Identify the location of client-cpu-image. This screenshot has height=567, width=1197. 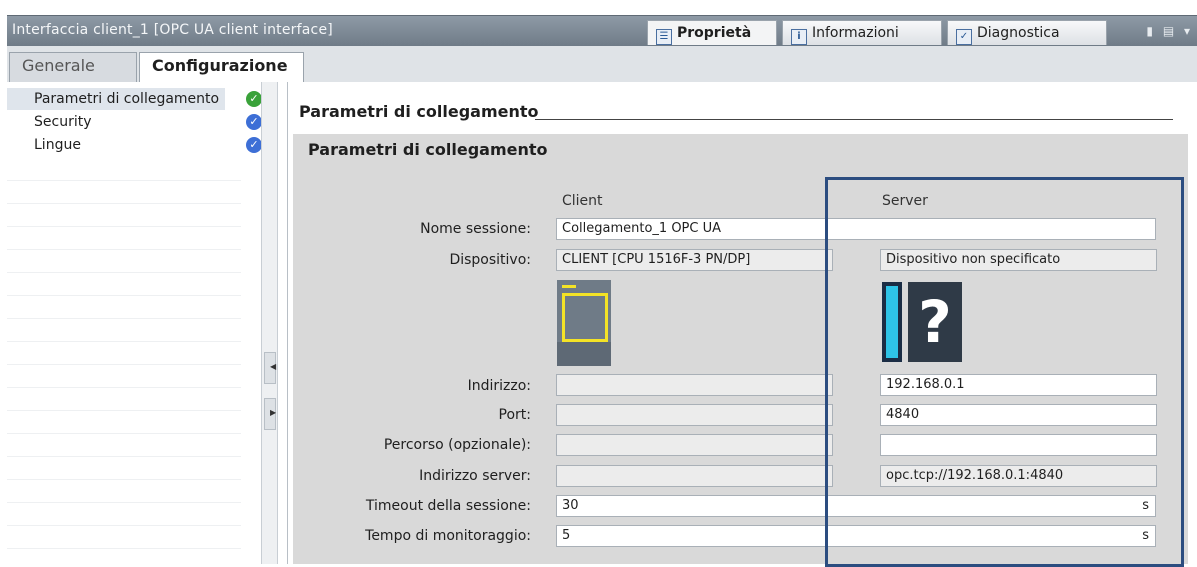
(584, 323).